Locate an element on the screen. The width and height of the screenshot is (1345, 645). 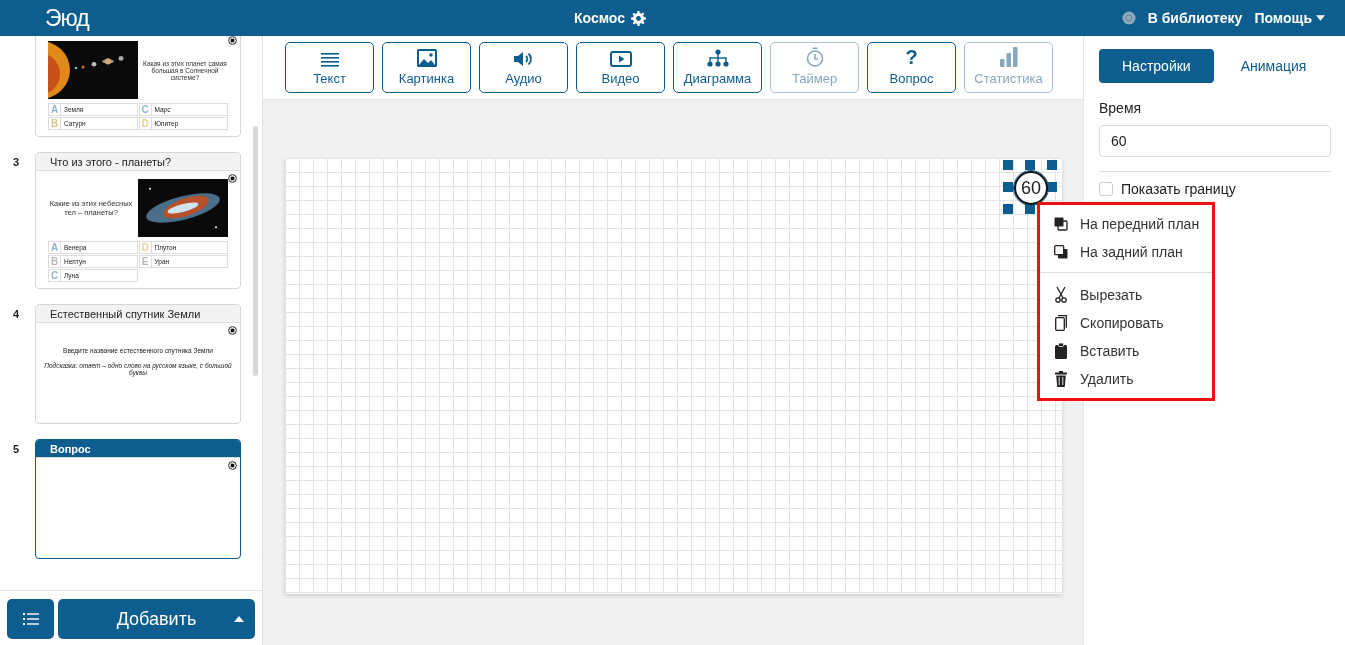
scrollbar is located at coordinates (255, 251).